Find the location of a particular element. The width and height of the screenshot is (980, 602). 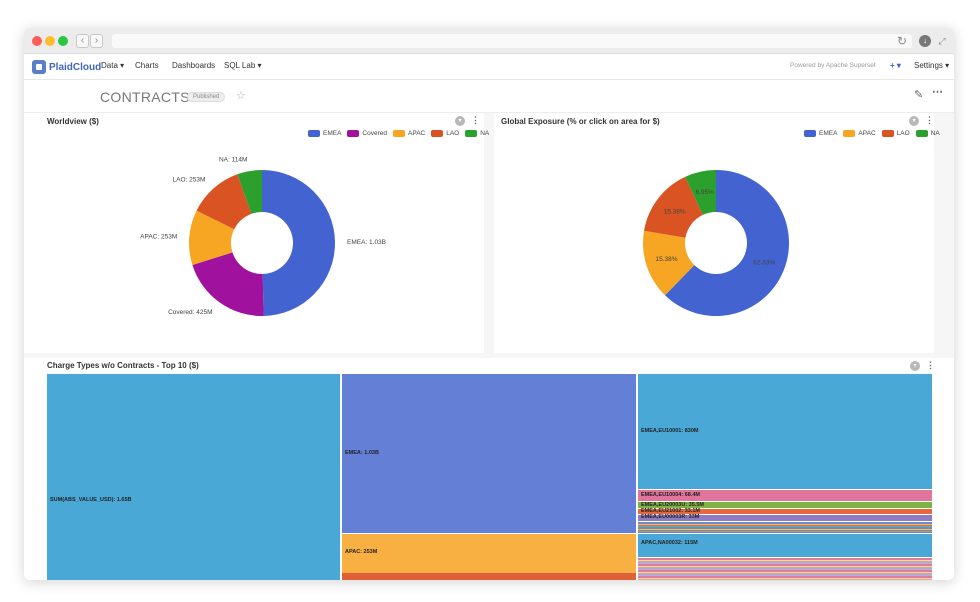

treemap-emea-cell: EMEA: 1.03B is located at coordinates (489, 453).